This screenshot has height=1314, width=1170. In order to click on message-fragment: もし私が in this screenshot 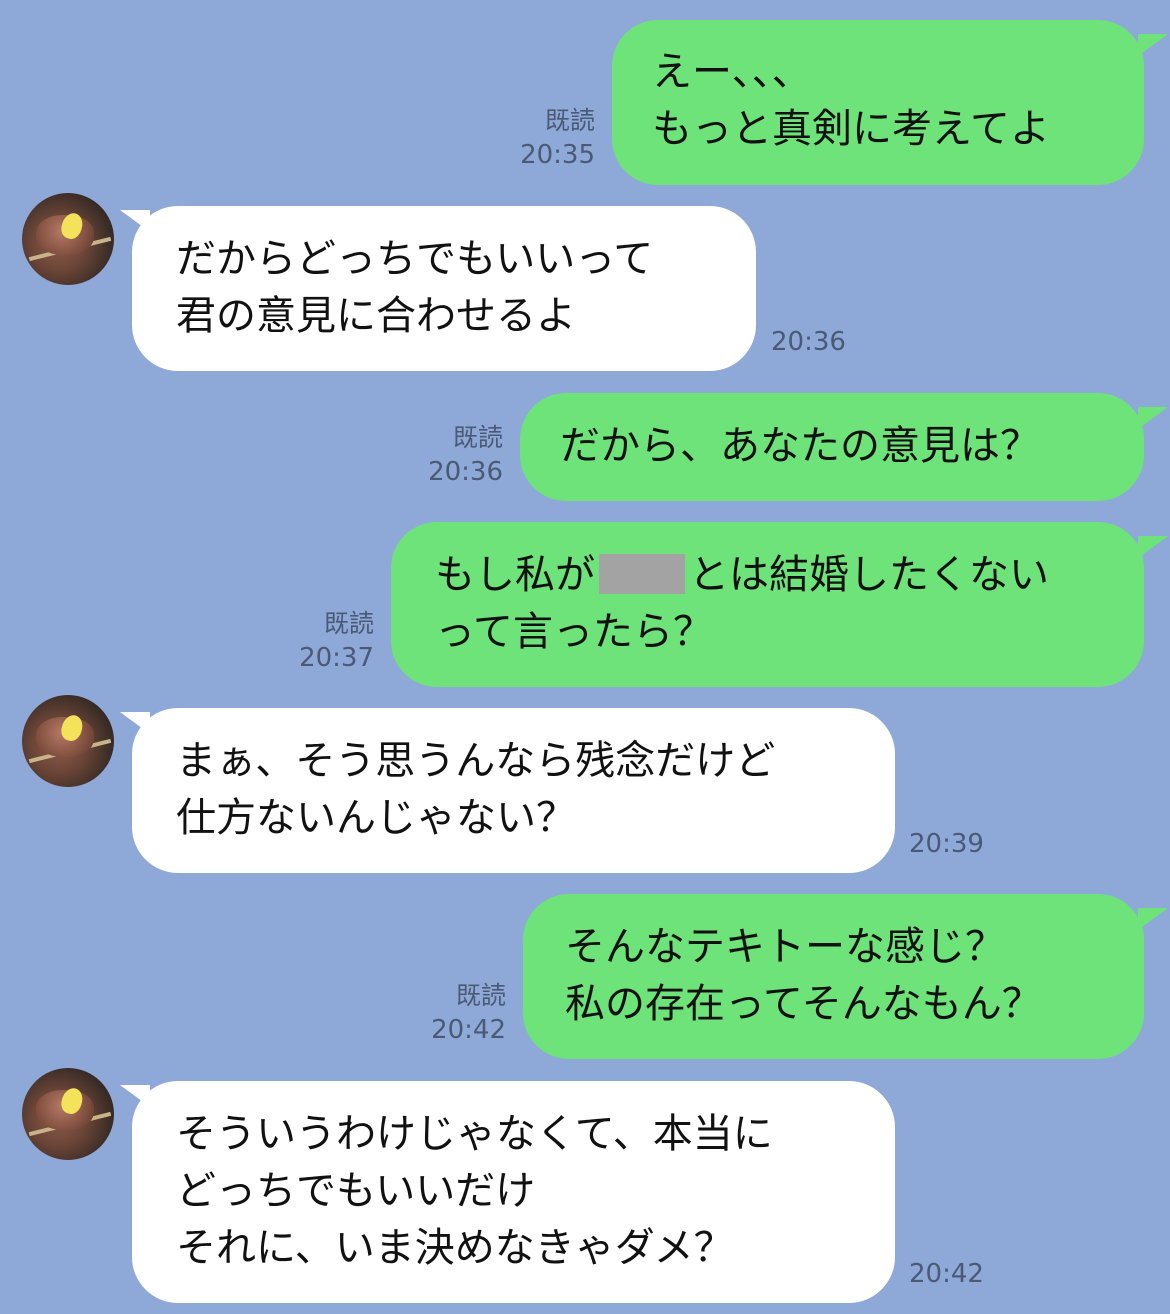, I will do `click(515, 575)`.